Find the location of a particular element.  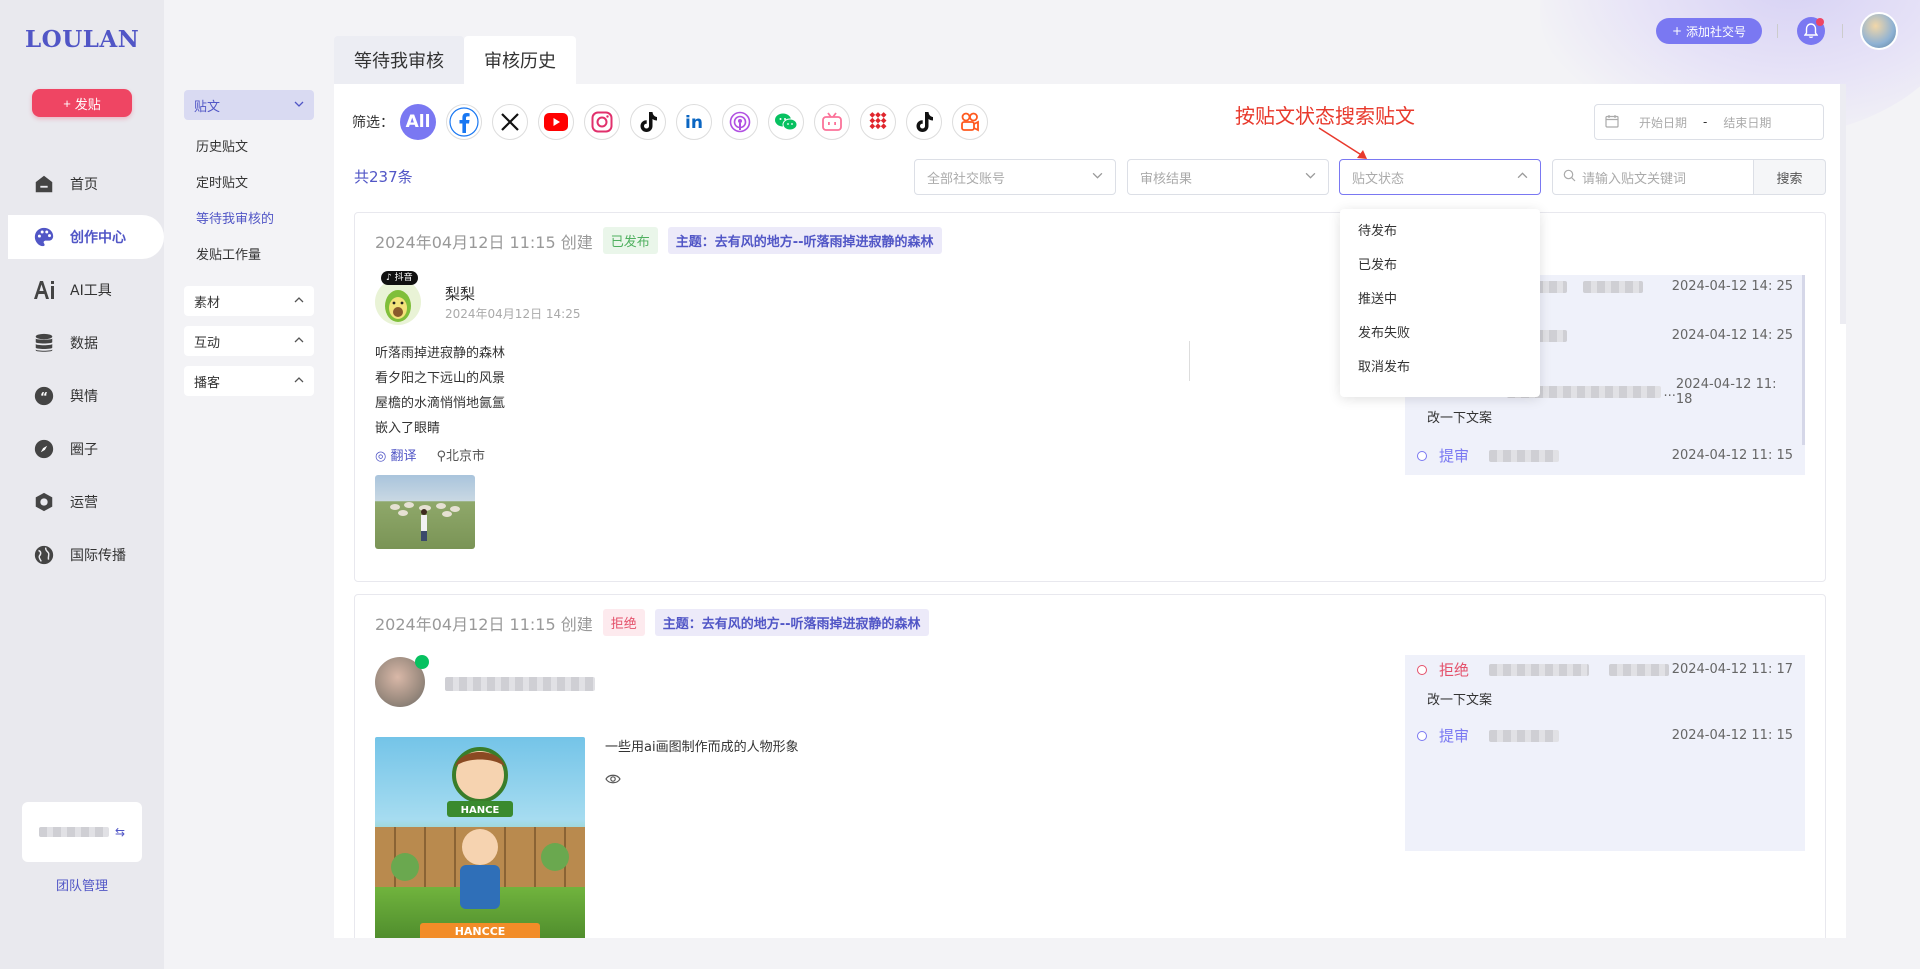

subnav-group-posts: 贴文 is located at coordinates (249, 105).